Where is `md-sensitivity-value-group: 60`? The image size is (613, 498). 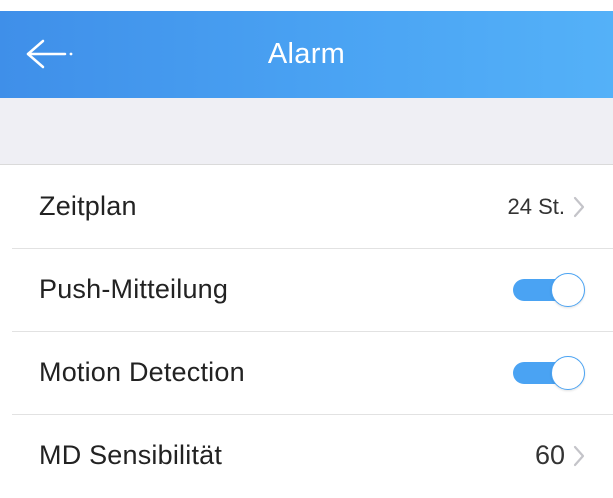 md-sensitivity-value-group: 60 is located at coordinates (560, 455).